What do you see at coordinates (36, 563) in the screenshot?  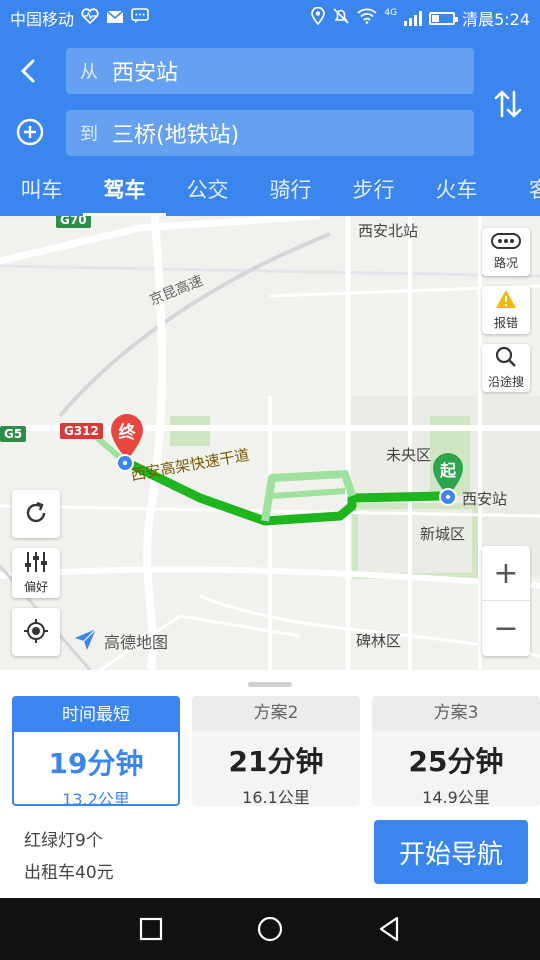 I see `sliders-icon` at bounding box center [36, 563].